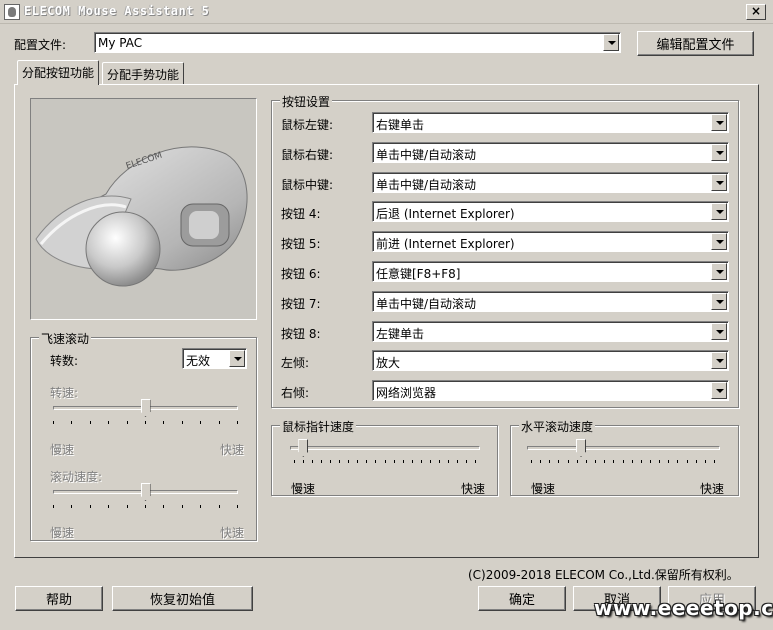 The height and width of the screenshot is (630, 773). What do you see at coordinates (385, 448) in the screenshot?
I see `pointer-speed-slider-track` at bounding box center [385, 448].